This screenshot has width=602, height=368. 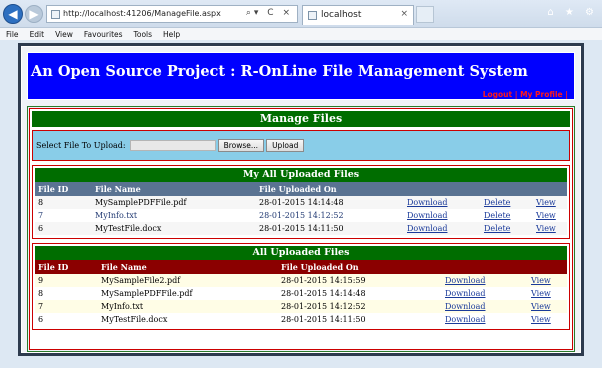 What do you see at coordinates (497, 94) in the screenshot?
I see `logout-link: Logout` at bounding box center [497, 94].